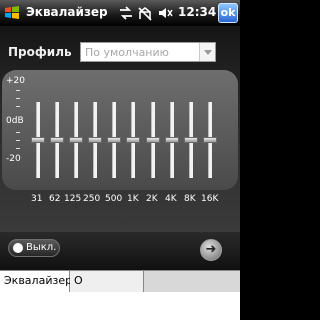  I want to click on chevron-down-icon, so click(207, 52).